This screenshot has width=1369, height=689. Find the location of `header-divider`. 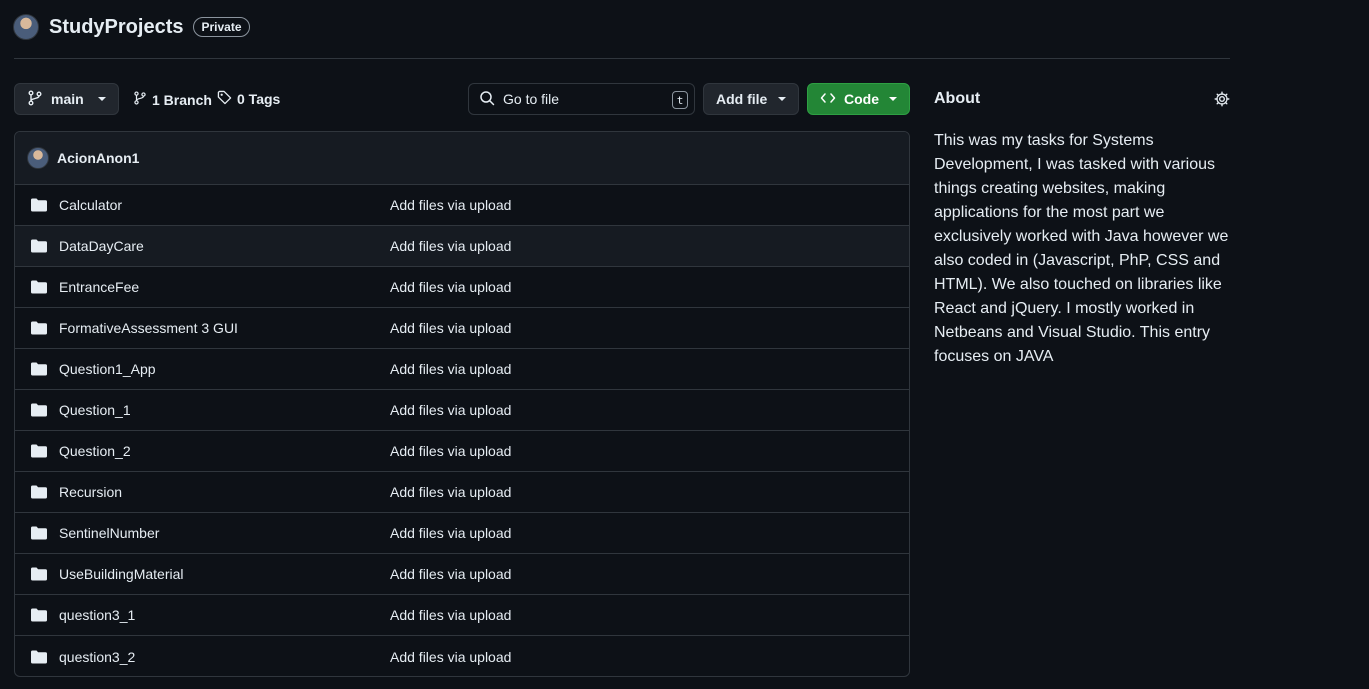

header-divider is located at coordinates (622, 58).